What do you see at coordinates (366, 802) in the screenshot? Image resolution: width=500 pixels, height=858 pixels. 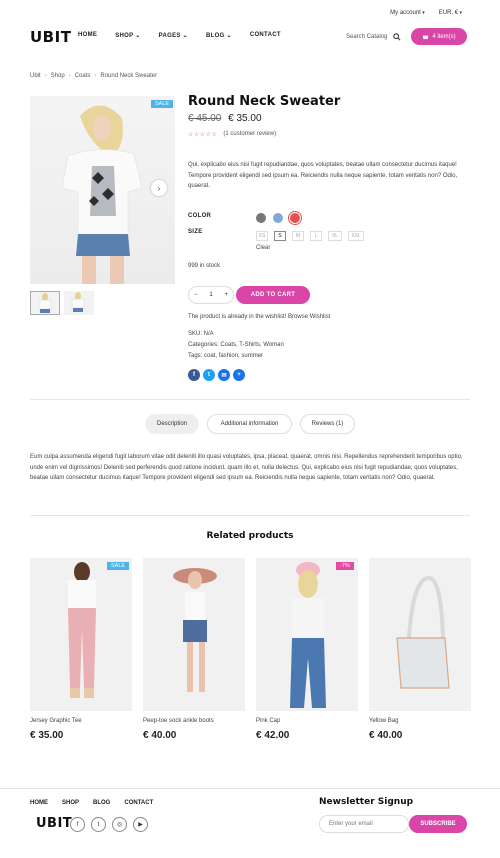 I see `newsletter-title: Newsletter Signup` at bounding box center [366, 802].